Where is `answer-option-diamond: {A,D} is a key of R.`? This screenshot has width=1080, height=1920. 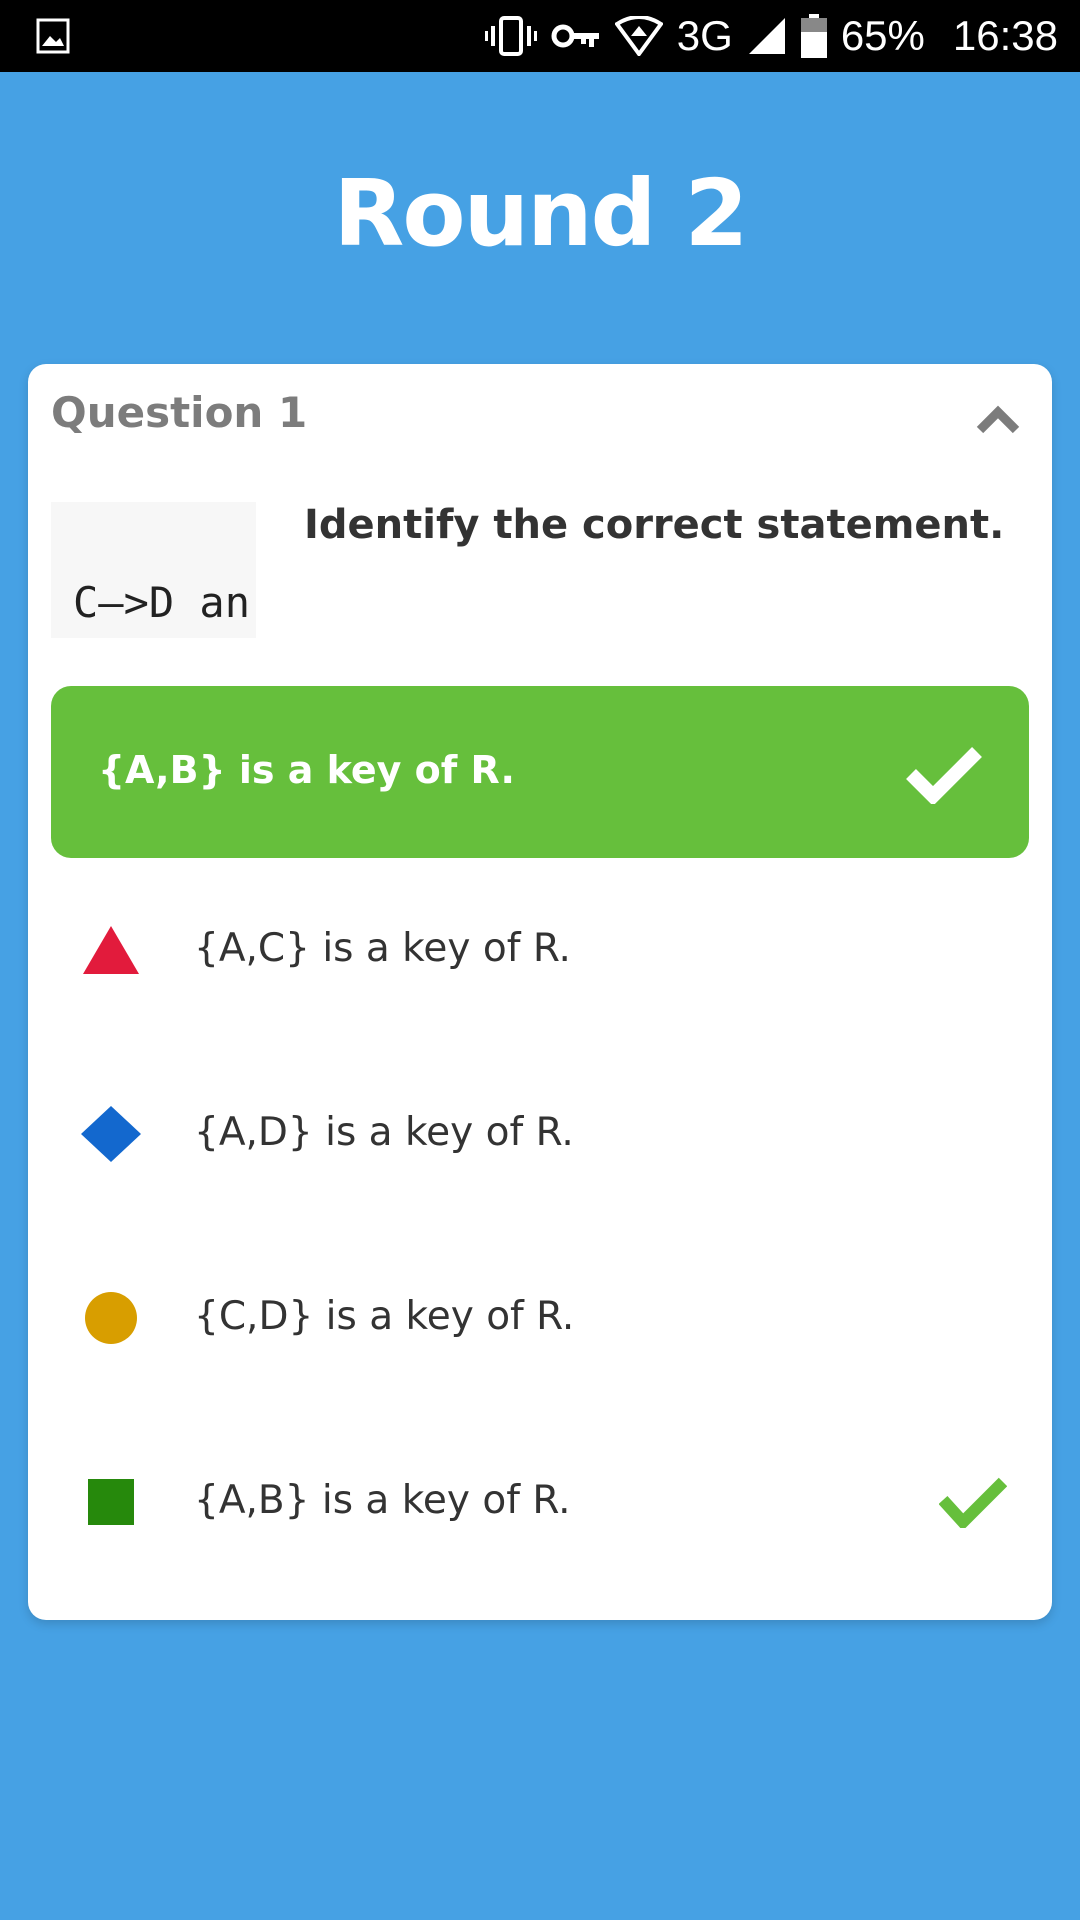
answer-option-diamond: {A,D} is a key of R. is located at coordinates (540, 1134).